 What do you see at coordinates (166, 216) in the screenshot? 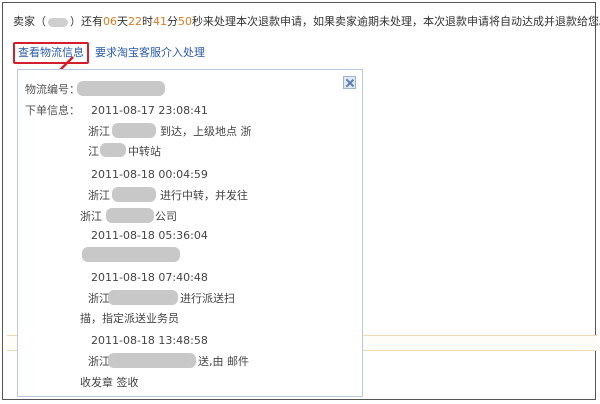
I see `entry-line: 公司` at bounding box center [166, 216].